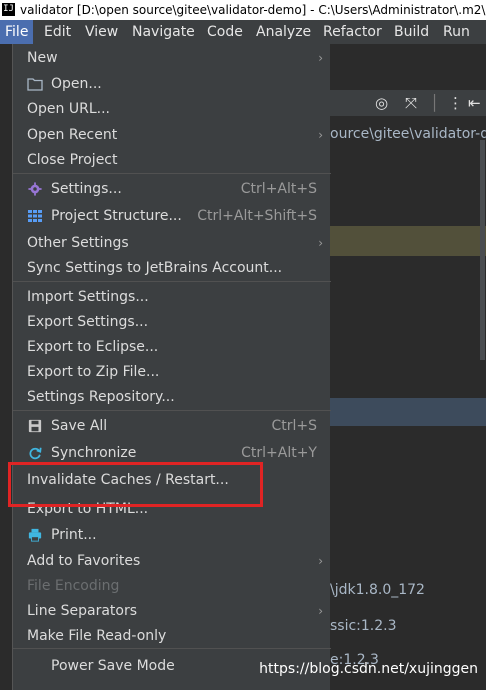  What do you see at coordinates (35, 426) in the screenshot?
I see `save-icon` at bounding box center [35, 426].